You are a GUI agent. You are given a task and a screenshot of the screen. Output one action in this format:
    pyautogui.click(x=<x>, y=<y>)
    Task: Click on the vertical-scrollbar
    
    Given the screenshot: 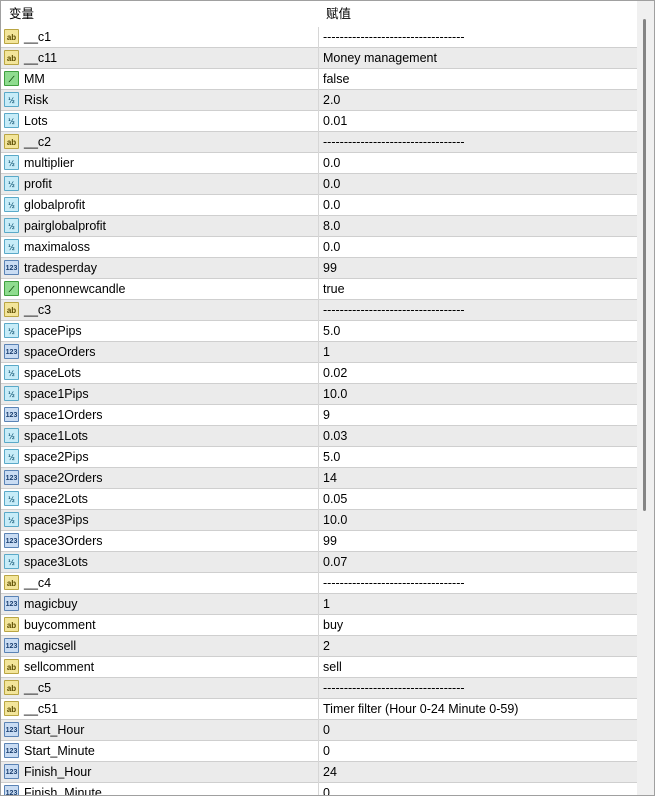 What is the action you would take?
    pyautogui.click(x=645, y=398)
    